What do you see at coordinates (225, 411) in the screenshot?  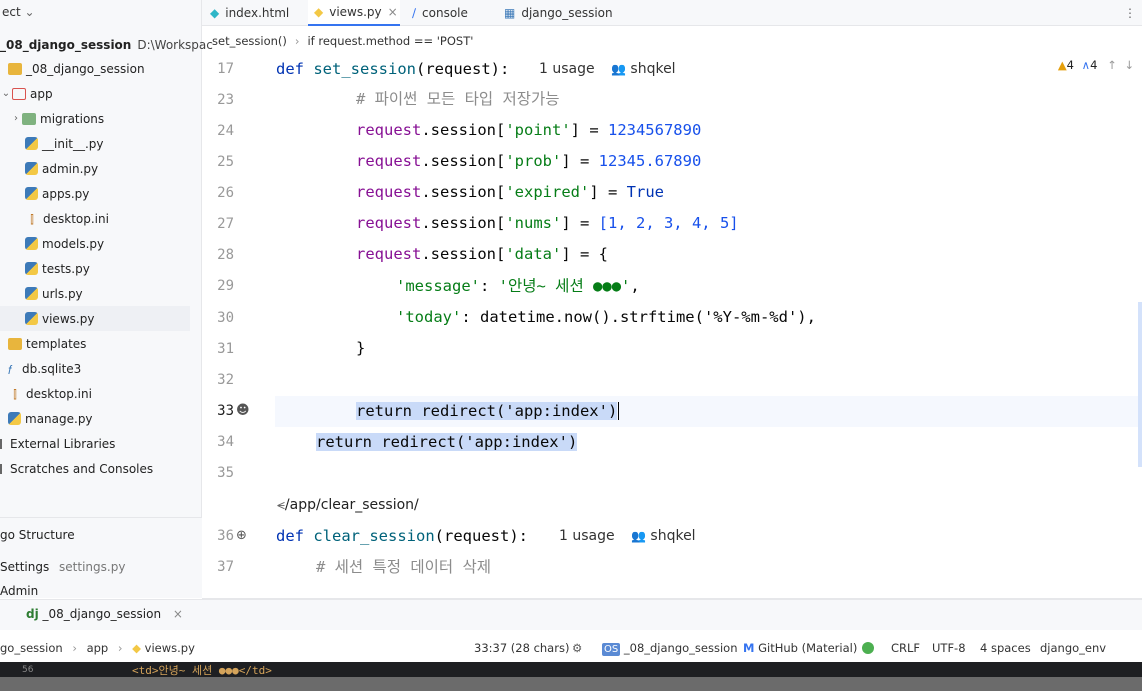 I see `line-number-current: 33` at bounding box center [225, 411].